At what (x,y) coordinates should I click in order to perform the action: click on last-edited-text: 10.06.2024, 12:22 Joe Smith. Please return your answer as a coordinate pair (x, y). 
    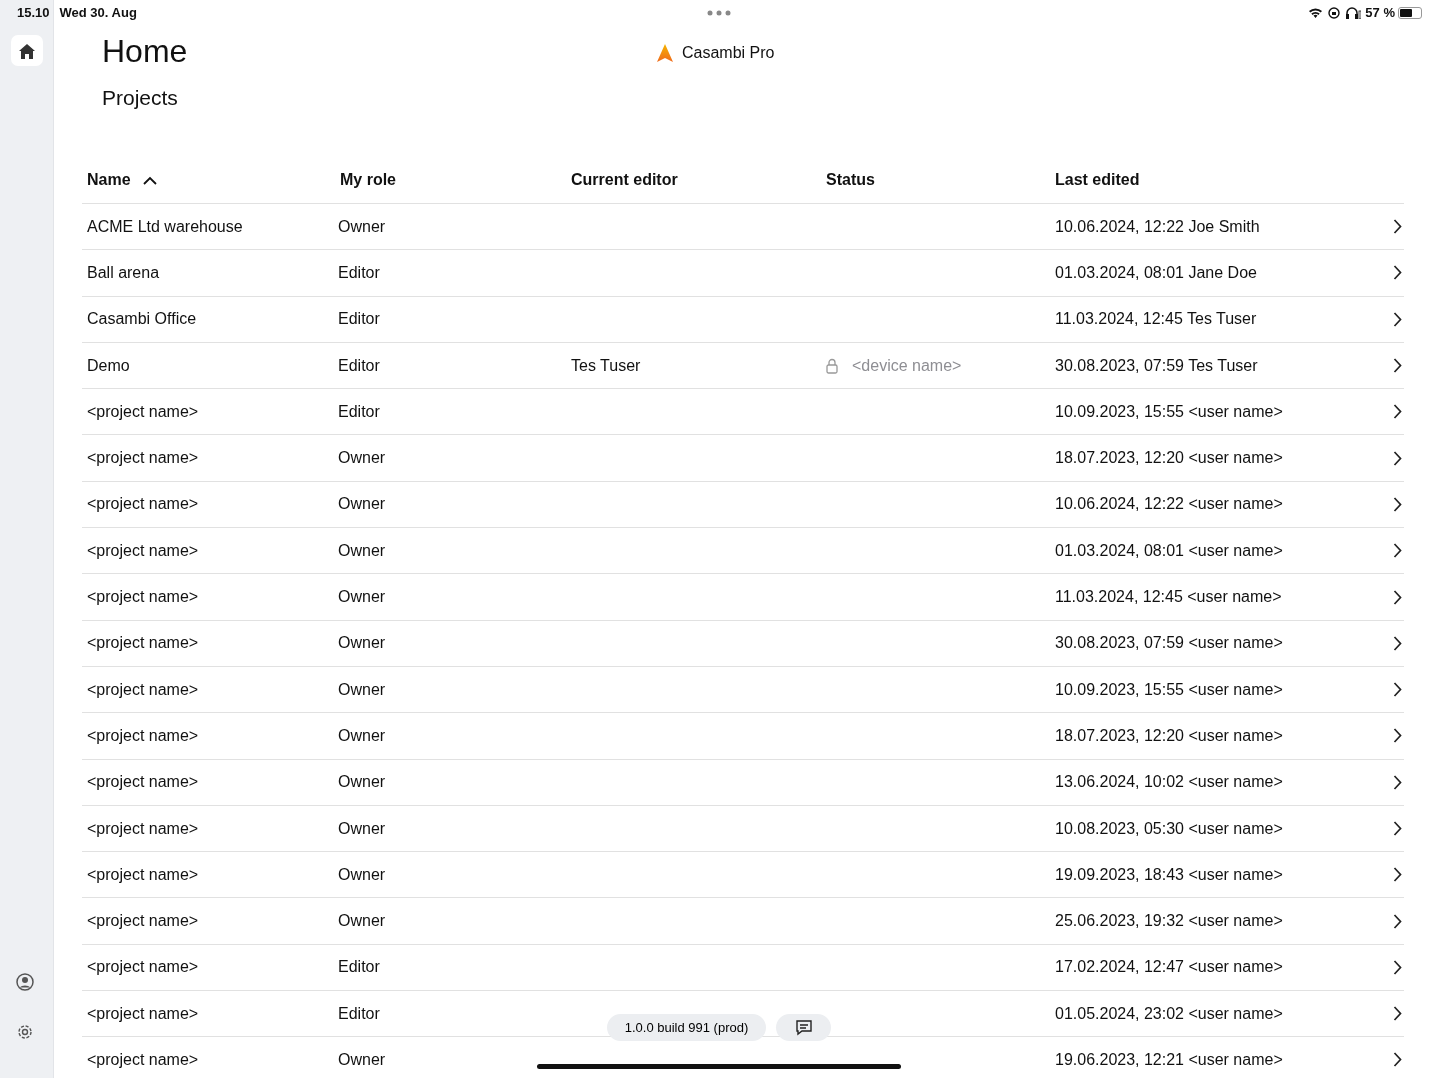
    Looking at the image, I should click on (1157, 226).